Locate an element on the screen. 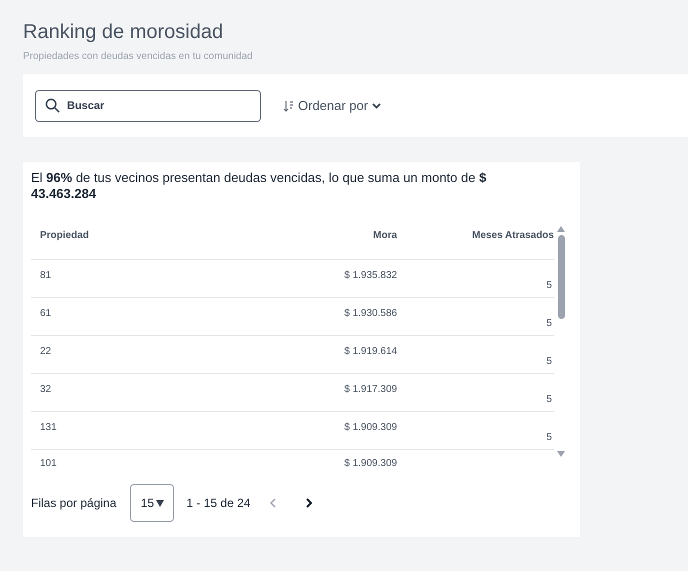 This screenshot has height=571, width=688. table-cell: 22 is located at coordinates (46, 351).